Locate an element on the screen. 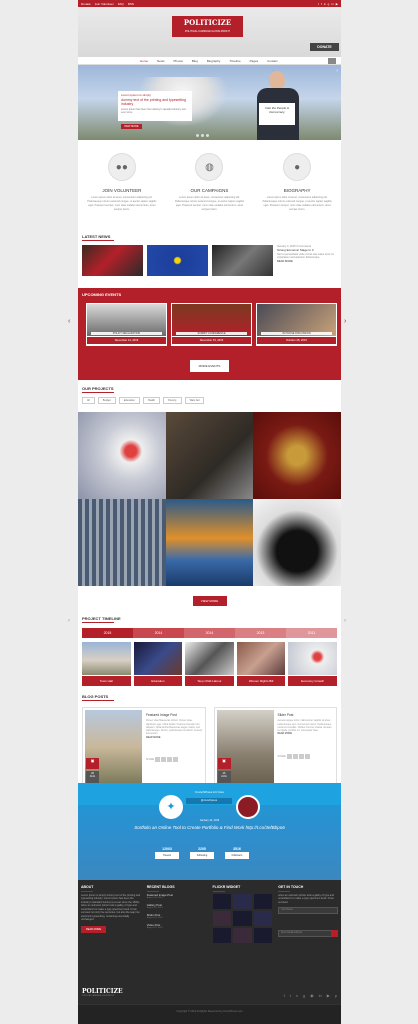  filter-health: Health is located at coordinates (151, 400).